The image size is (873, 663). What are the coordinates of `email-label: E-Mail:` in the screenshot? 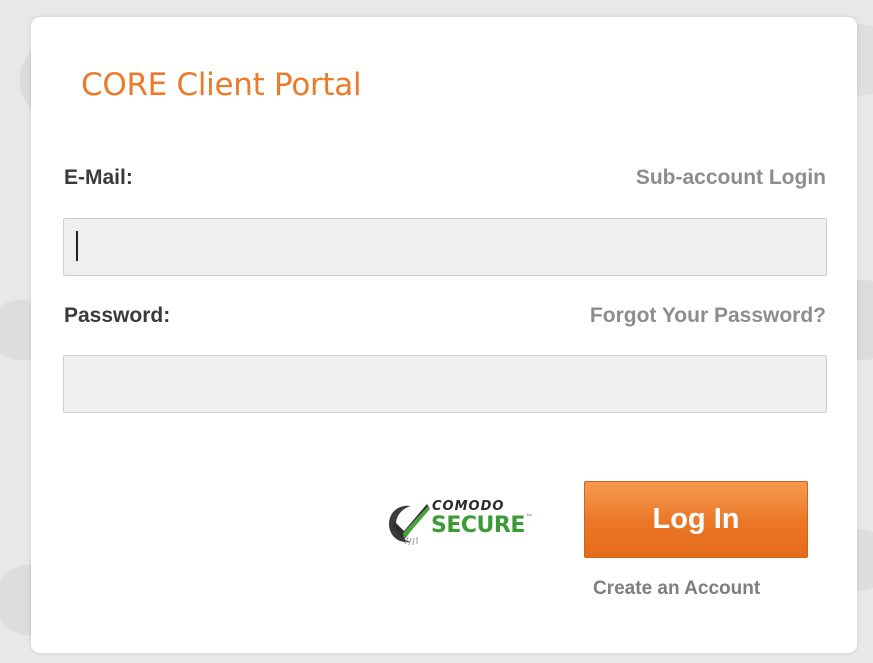 It's located at (98, 177).